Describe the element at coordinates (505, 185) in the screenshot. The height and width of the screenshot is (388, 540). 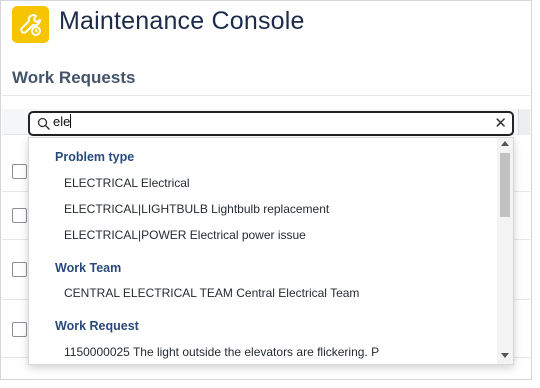
I see `scrollbar-thumb` at that location.